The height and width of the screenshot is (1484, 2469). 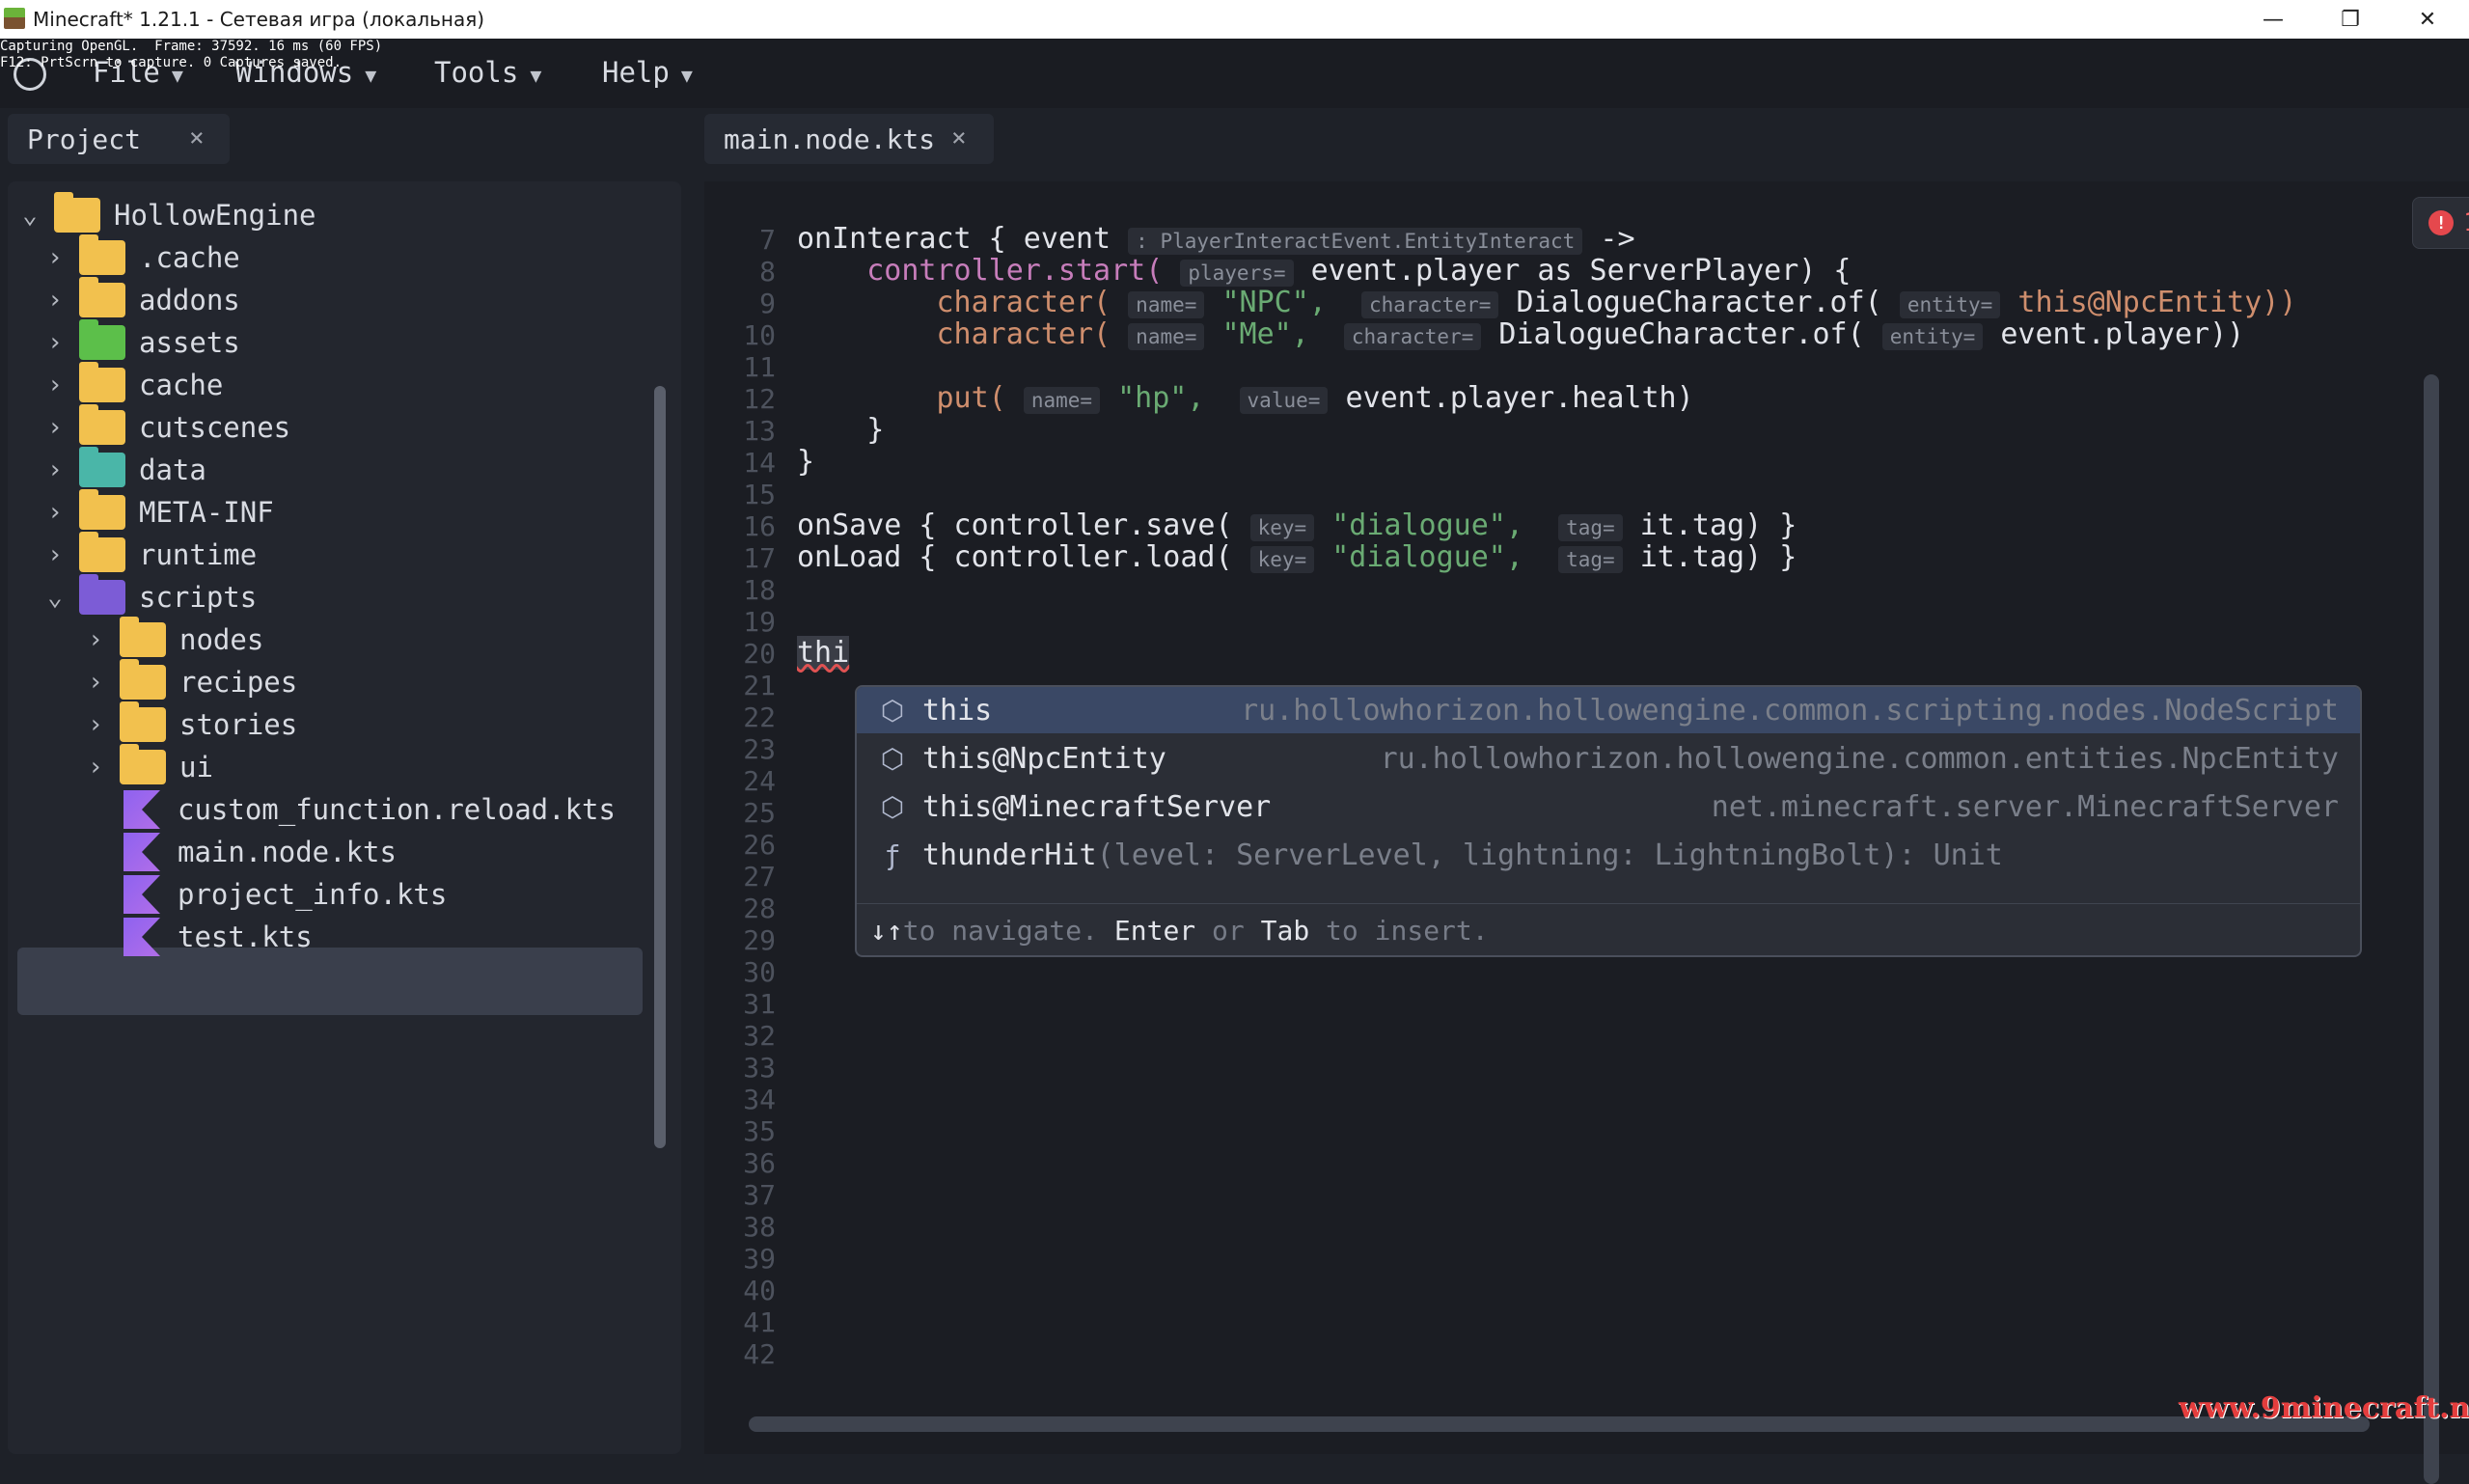 I want to click on line-number: 39, so click(x=759, y=1259).